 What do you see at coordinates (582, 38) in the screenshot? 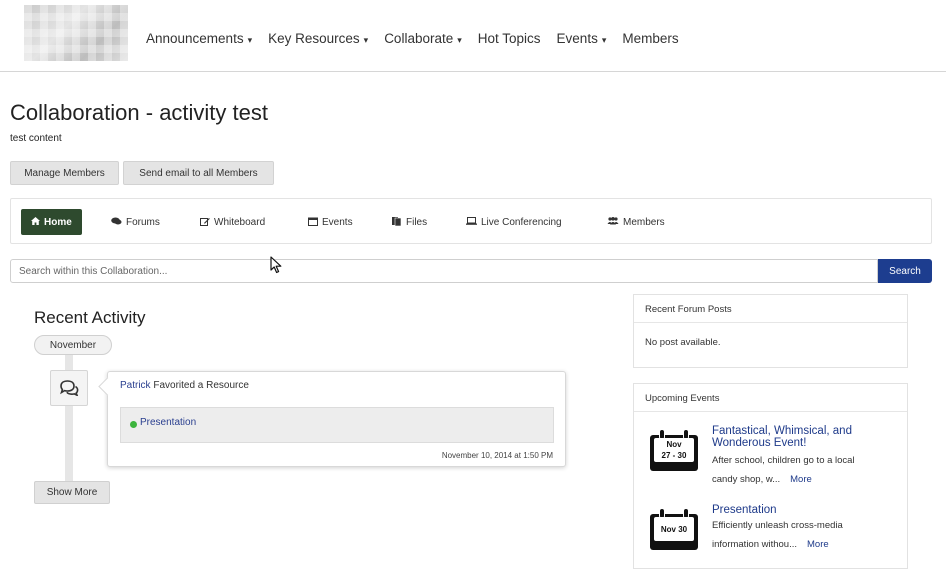
I see `nav-events: Events ▾` at bounding box center [582, 38].